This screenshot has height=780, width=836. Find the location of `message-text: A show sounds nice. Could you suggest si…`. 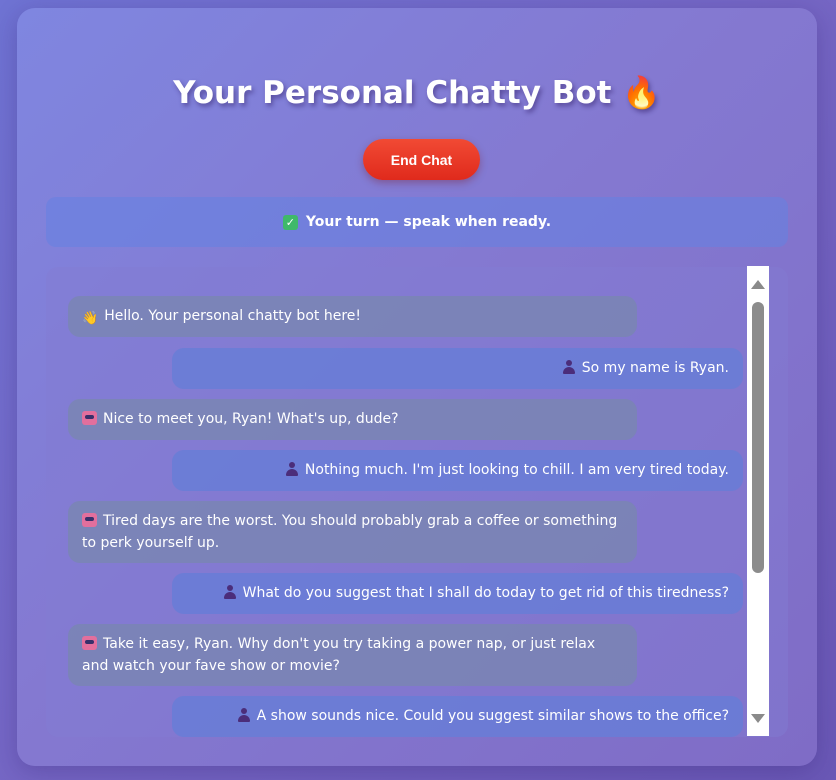

message-text: A show sounds nice. Could you suggest si… is located at coordinates (492, 716).